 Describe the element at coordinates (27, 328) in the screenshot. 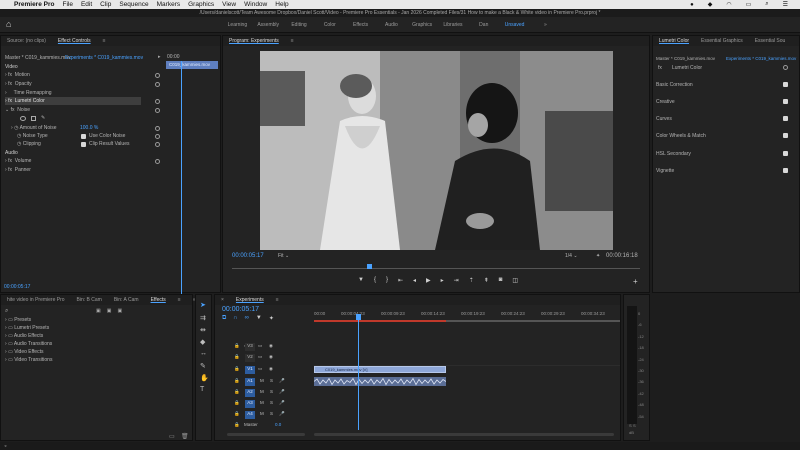

I see `list-item: › ▭ Lumetri Presets` at that location.